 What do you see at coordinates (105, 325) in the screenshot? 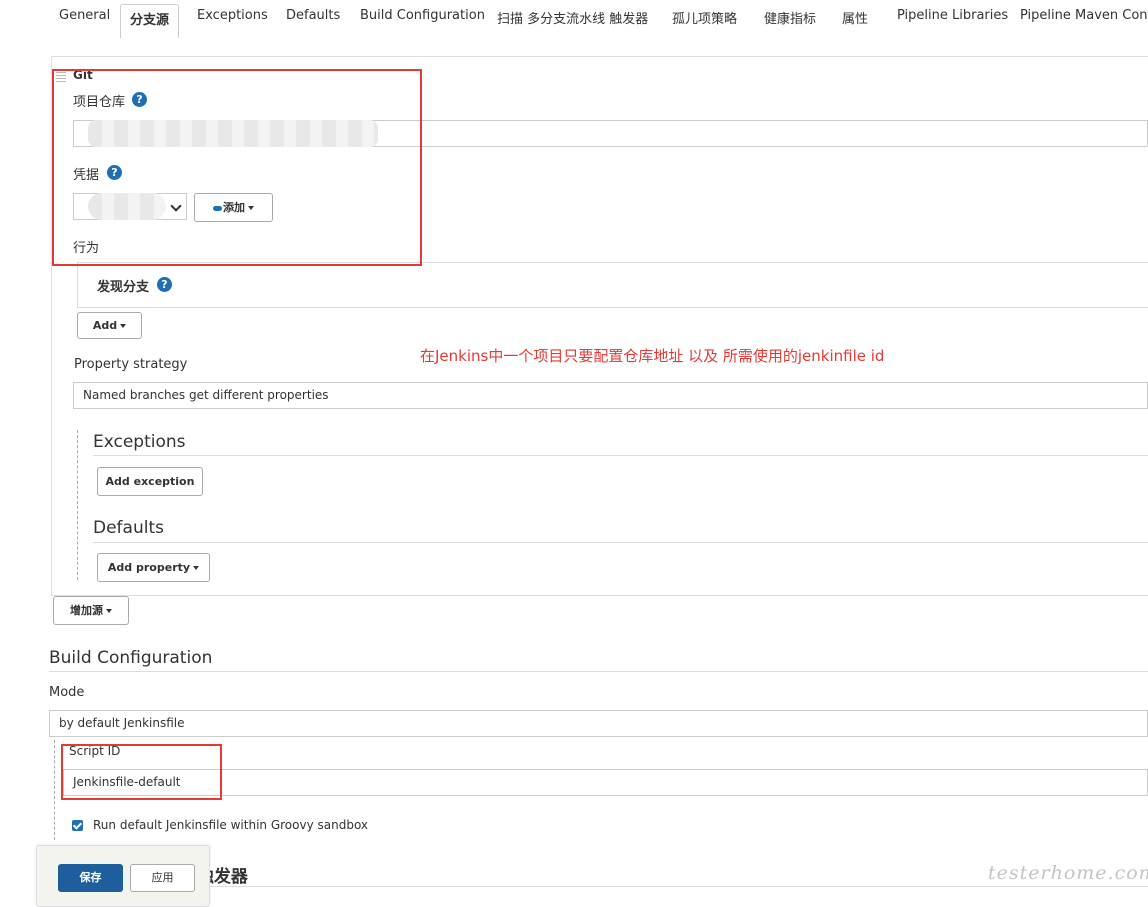
I see `add-behavior-label: Add` at bounding box center [105, 325].